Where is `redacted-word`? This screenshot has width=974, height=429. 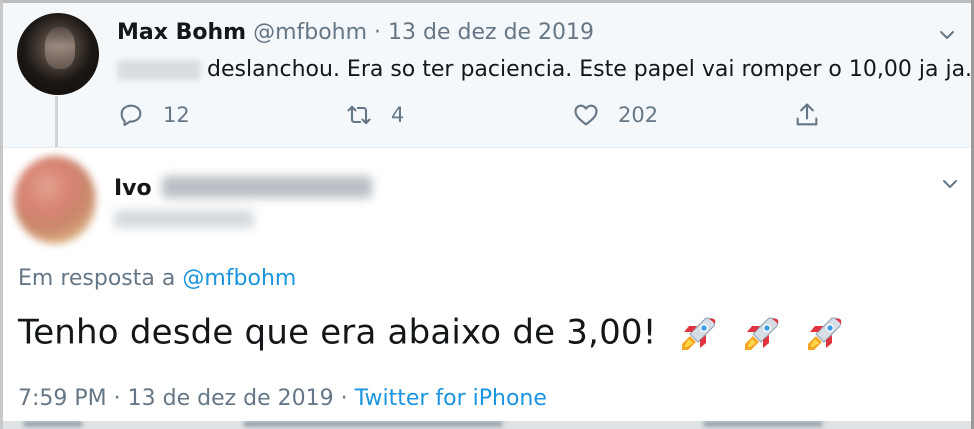
redacted-word is located at coordinates (159, 70).